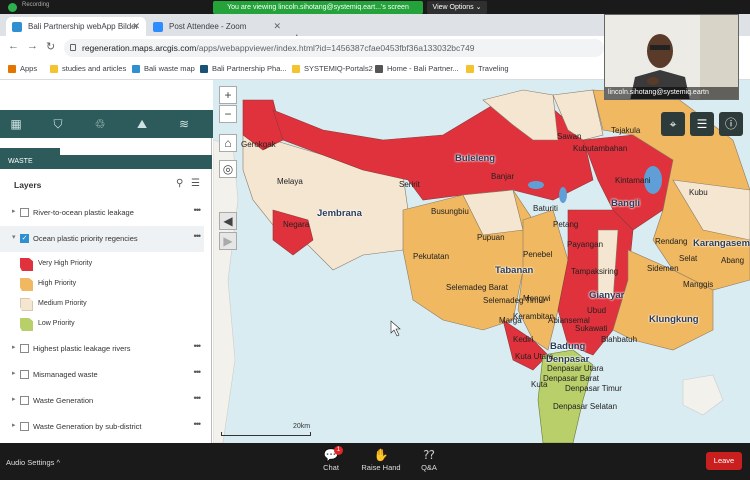 This screenshot has height=480, width=750. Describe the element at coordinates (395, 328) in the screenshot. I see `mouse-cursor-icon` at that location.